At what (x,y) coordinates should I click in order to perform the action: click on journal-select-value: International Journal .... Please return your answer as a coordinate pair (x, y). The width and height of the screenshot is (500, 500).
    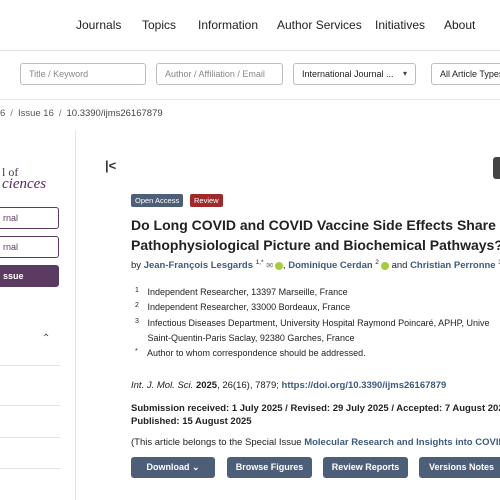
    Looking at the image, I should click on (348, 74).